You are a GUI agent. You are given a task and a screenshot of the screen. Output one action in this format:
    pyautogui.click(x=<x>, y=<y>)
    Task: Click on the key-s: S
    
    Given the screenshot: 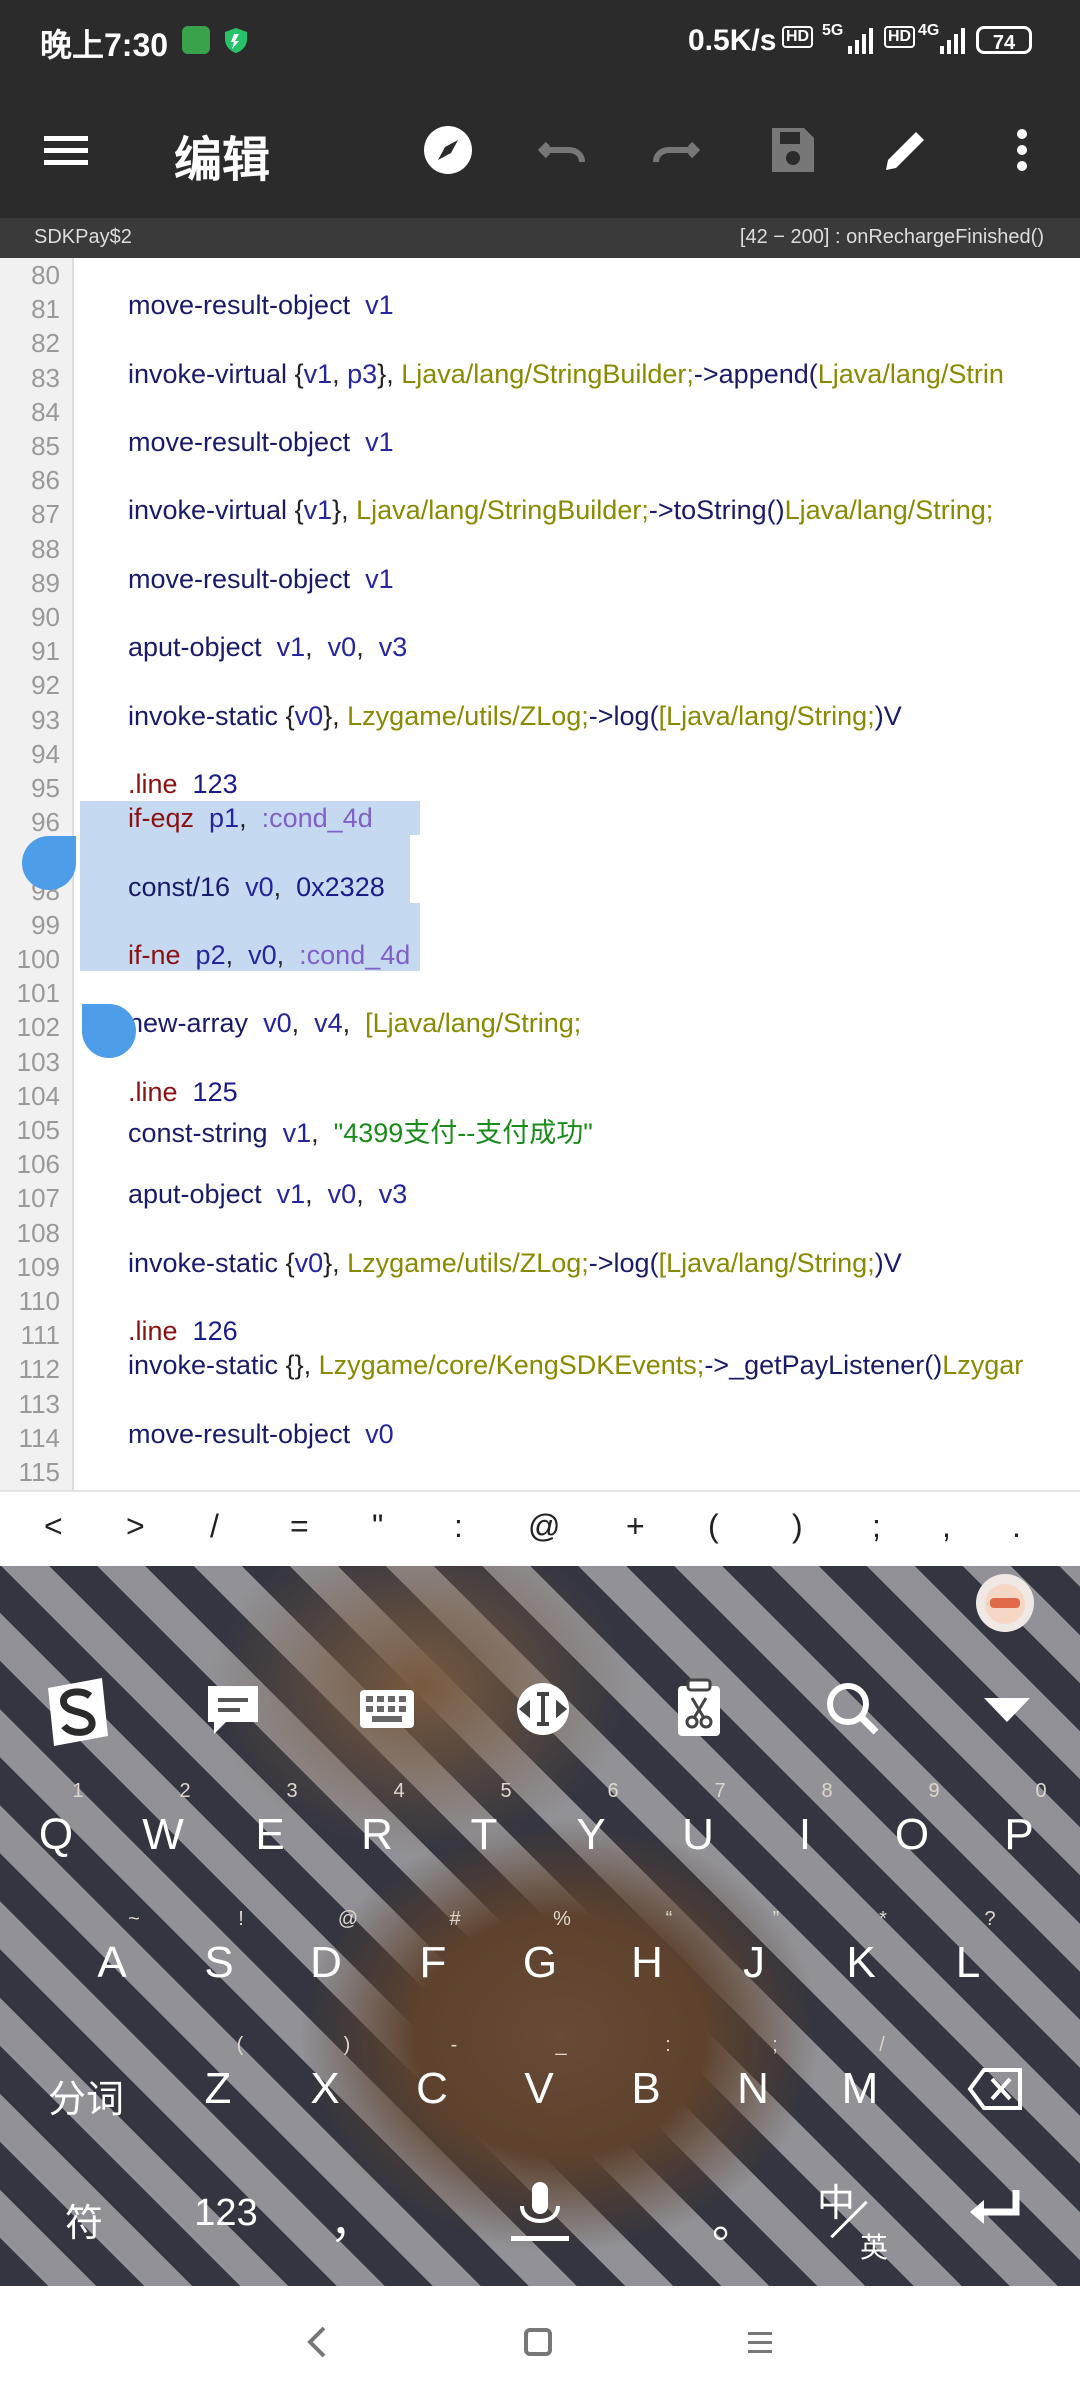 What is the action you would take?
    pyautogui.click(x=219, y=1963)
    